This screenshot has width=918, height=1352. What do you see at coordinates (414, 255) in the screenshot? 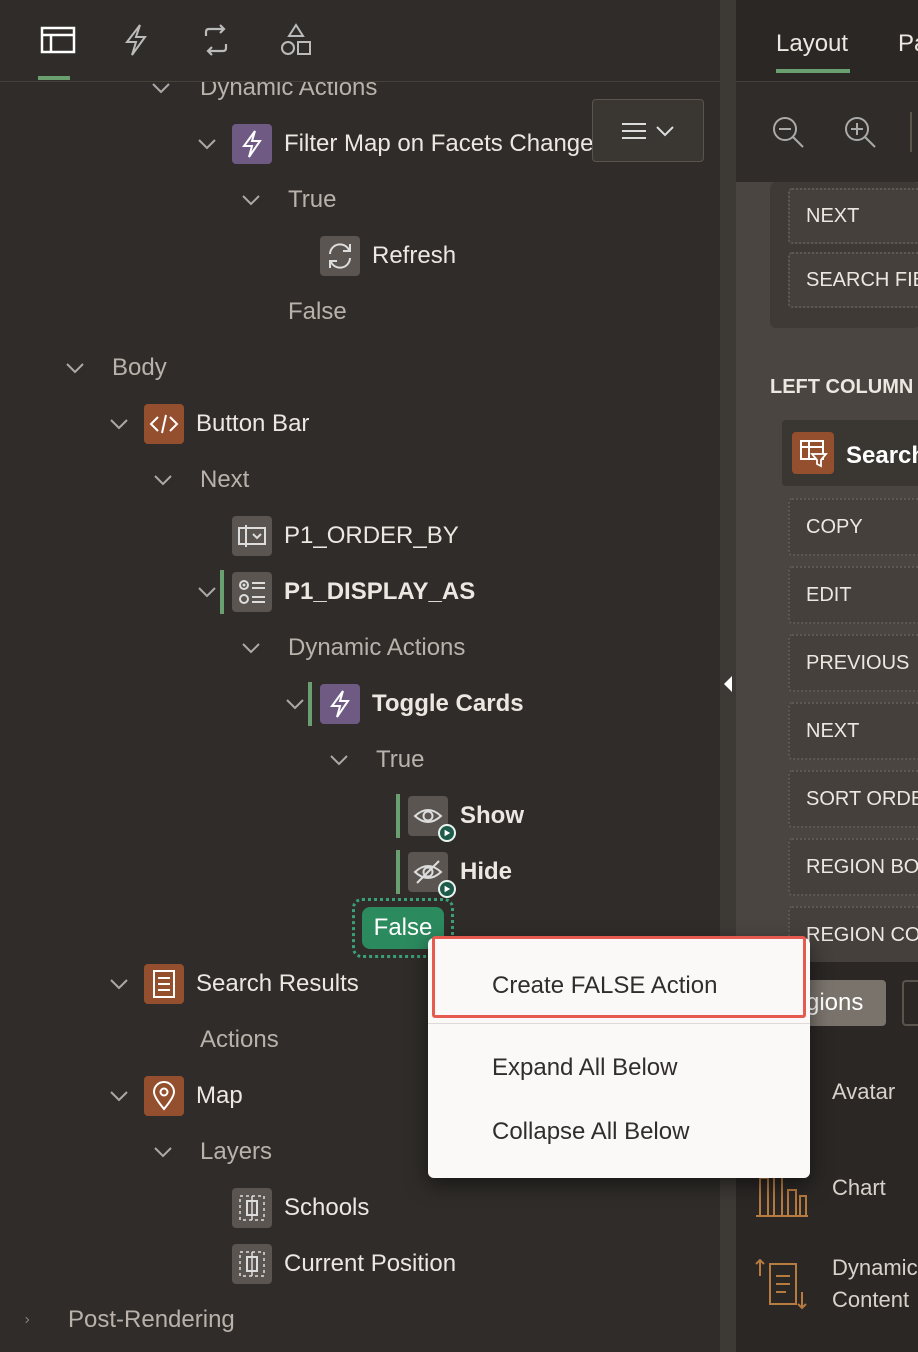
I see `tree-node-label: Refresh` at bounding box center [414, 255].